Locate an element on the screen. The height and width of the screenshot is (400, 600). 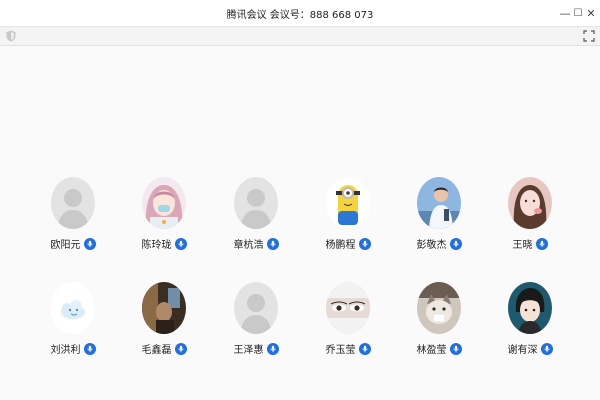
participant-tile: 欧阳元 is located at coordinates (73, 222).